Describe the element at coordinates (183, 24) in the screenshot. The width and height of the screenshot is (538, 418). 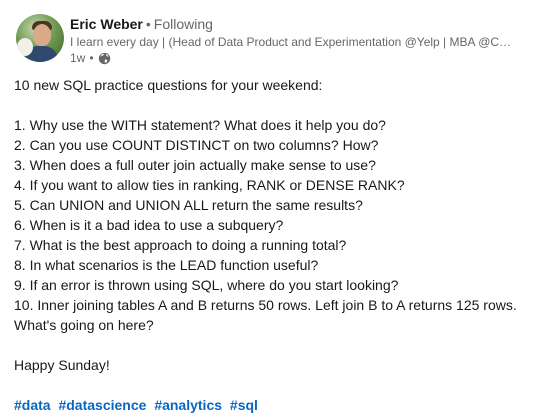
I see `follow-status: Following` at that location.